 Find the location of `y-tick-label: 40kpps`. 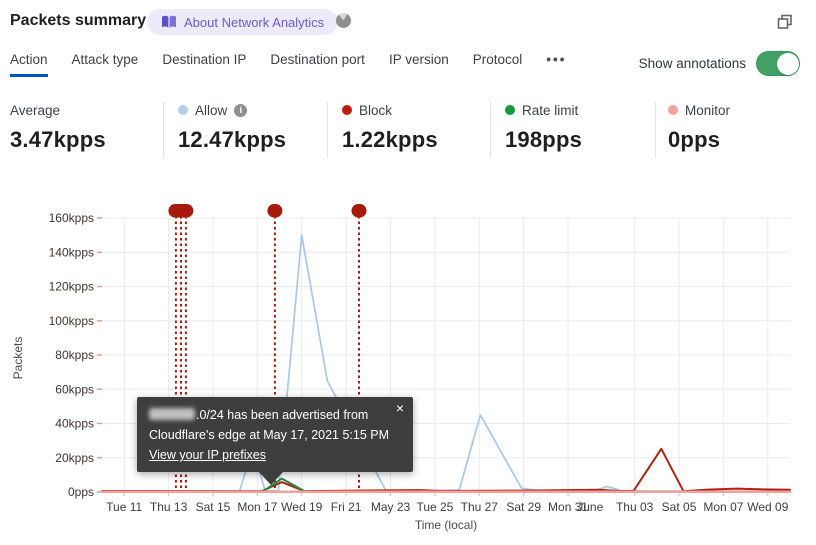

y-tick-label: 40kpps is located at coordinates (74, 424).